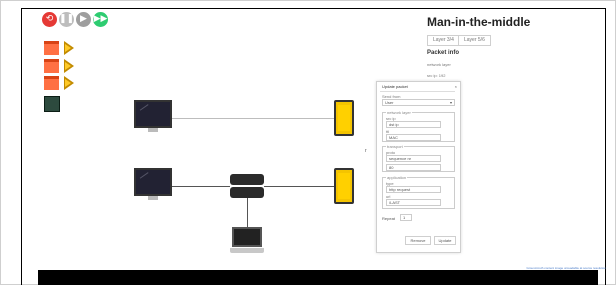 The height and width of the screenshot is (285, 616). I want to click on laptop, so click(247, 240).